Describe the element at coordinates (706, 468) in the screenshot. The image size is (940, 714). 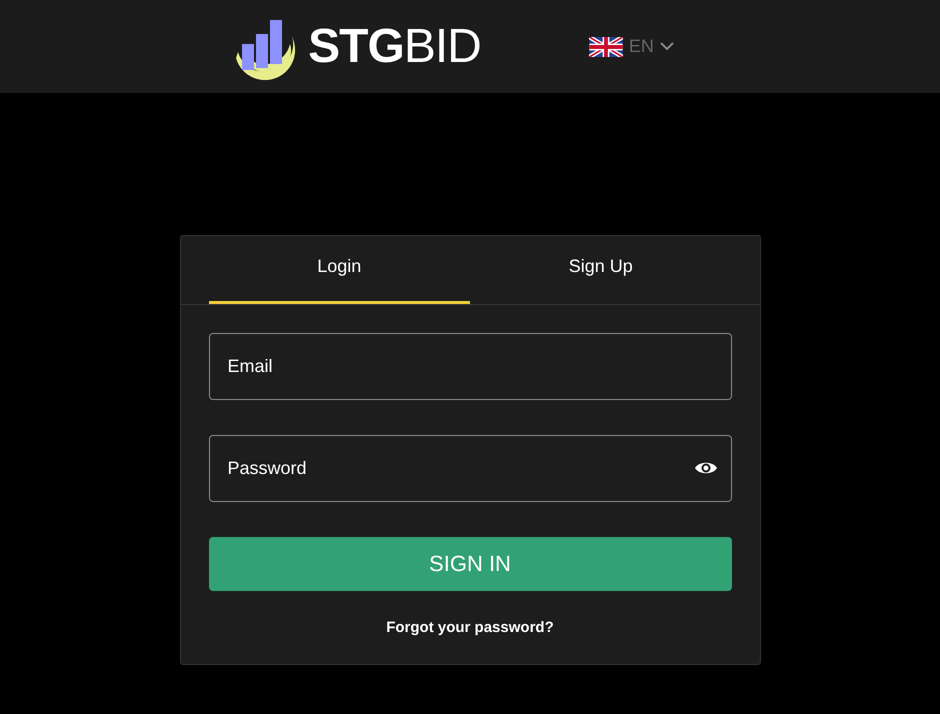
I see `eye-icon` at that location.